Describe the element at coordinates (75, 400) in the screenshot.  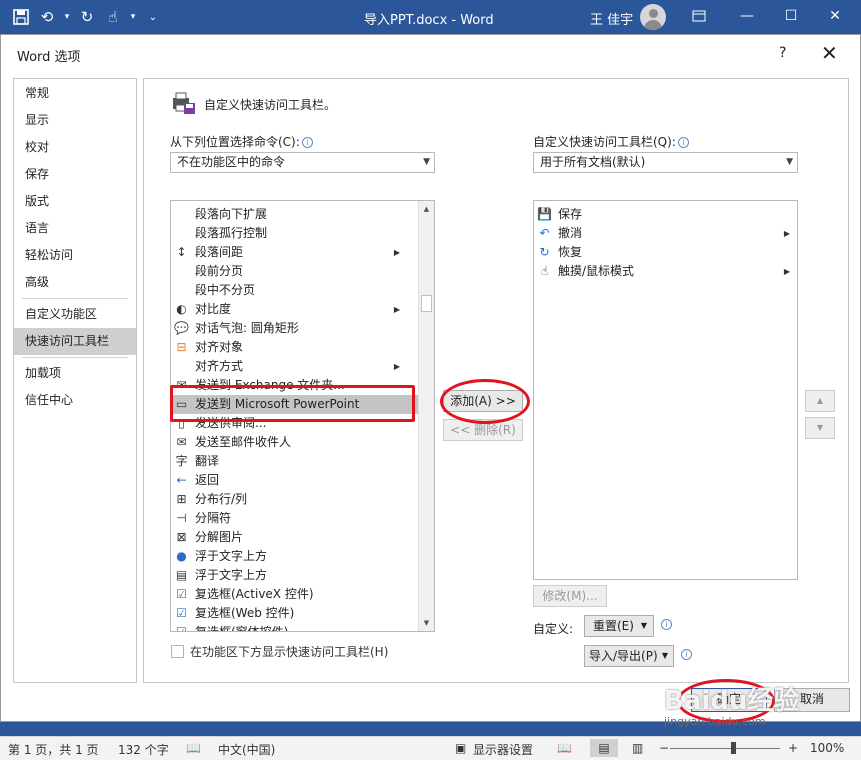
I see `nav-item-trust-center: 信任中心` at that location.